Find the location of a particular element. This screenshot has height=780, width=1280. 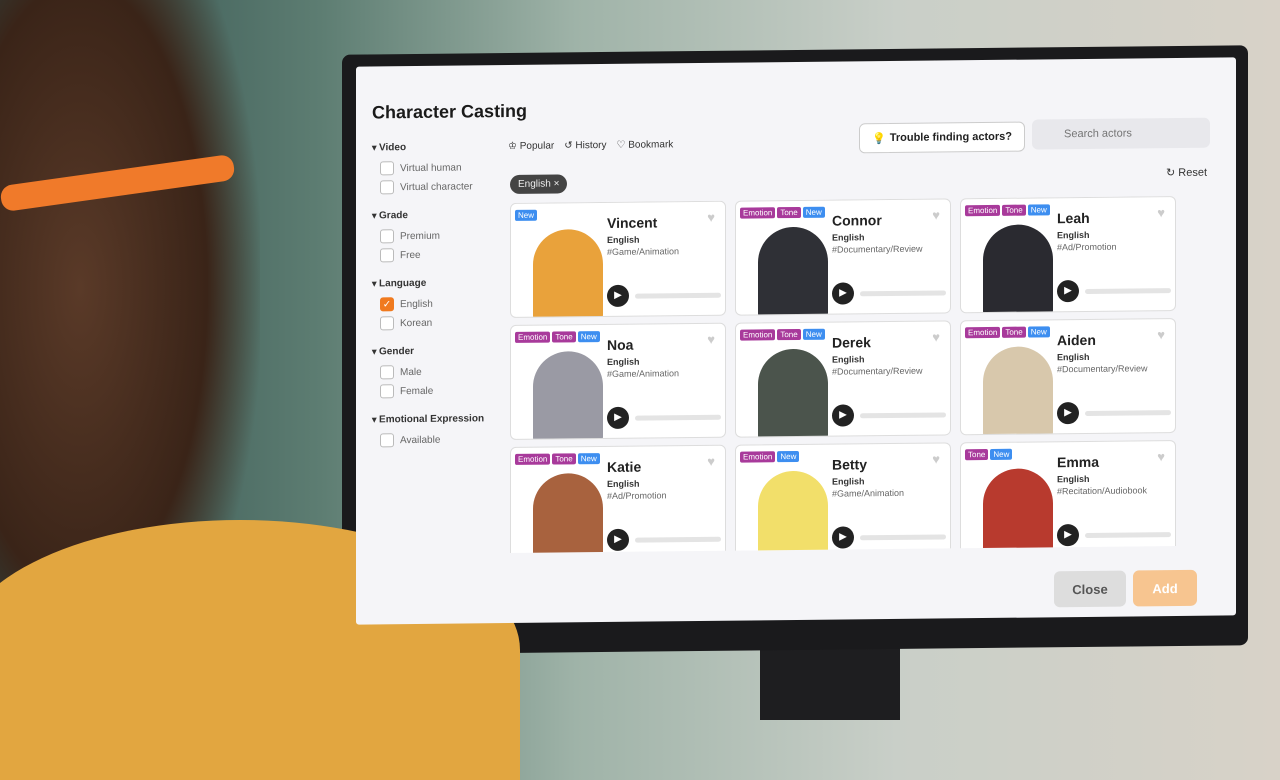

filter-group-title: Language is located at coordinates (437, 283).